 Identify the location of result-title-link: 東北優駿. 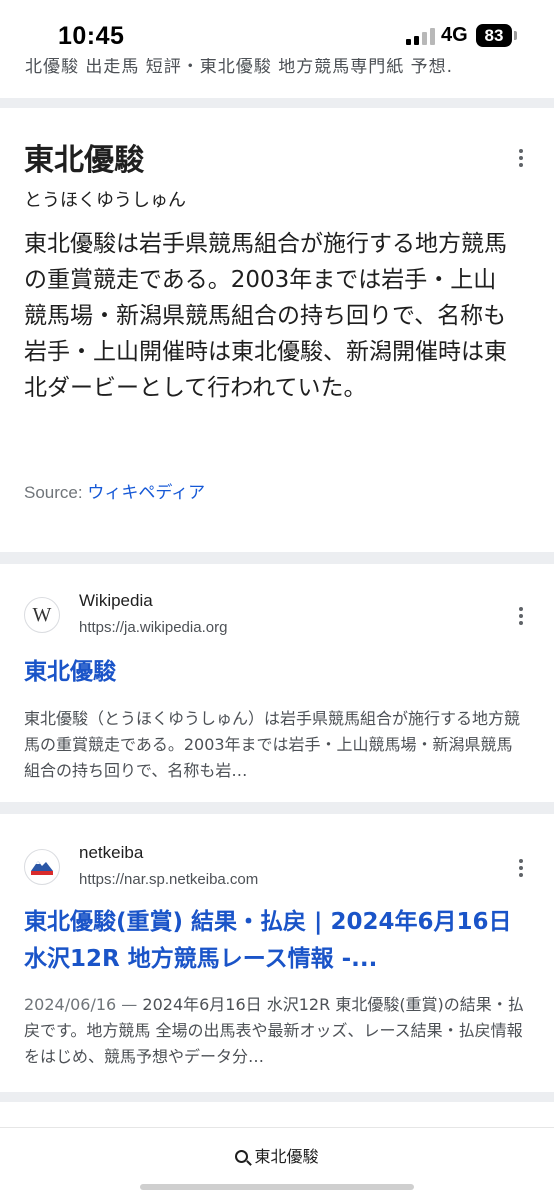
(274, 672).